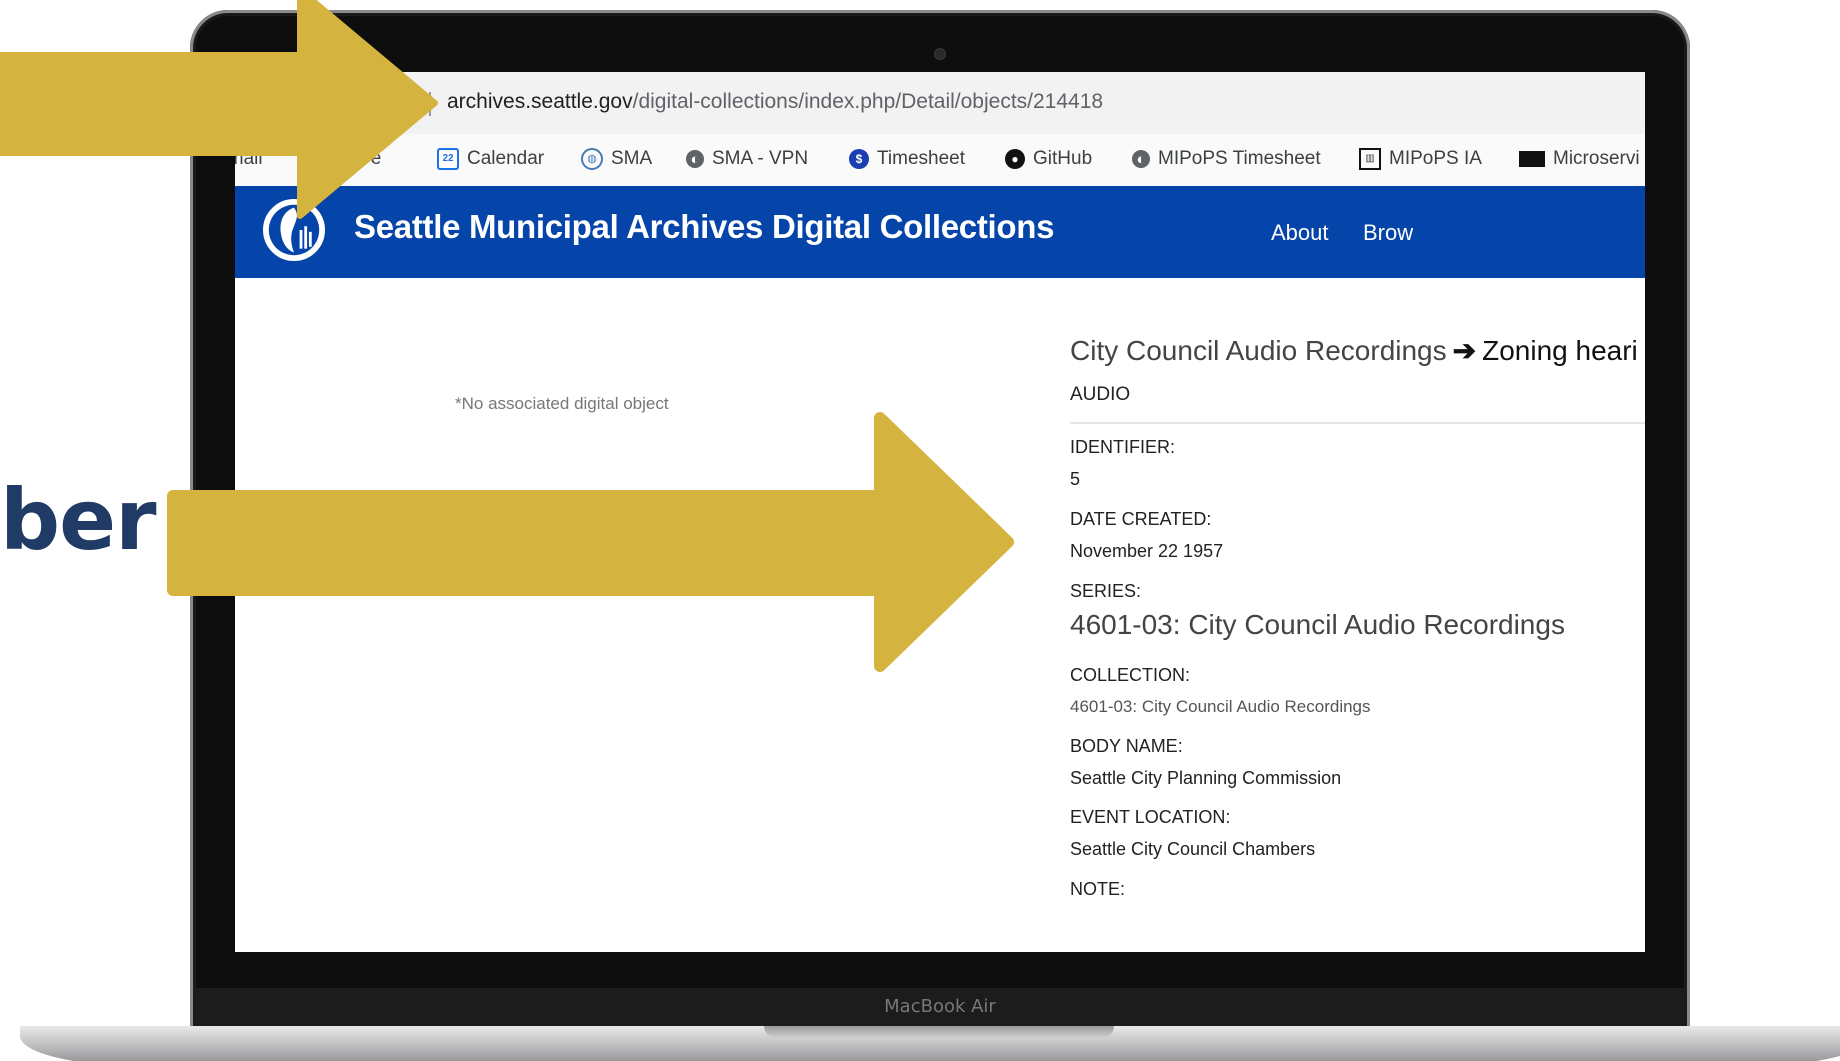  What do you see at coordinates (590, 542) in the screenshot?
I see `annotation-arrow-middle` at bounding box center [590, 542].